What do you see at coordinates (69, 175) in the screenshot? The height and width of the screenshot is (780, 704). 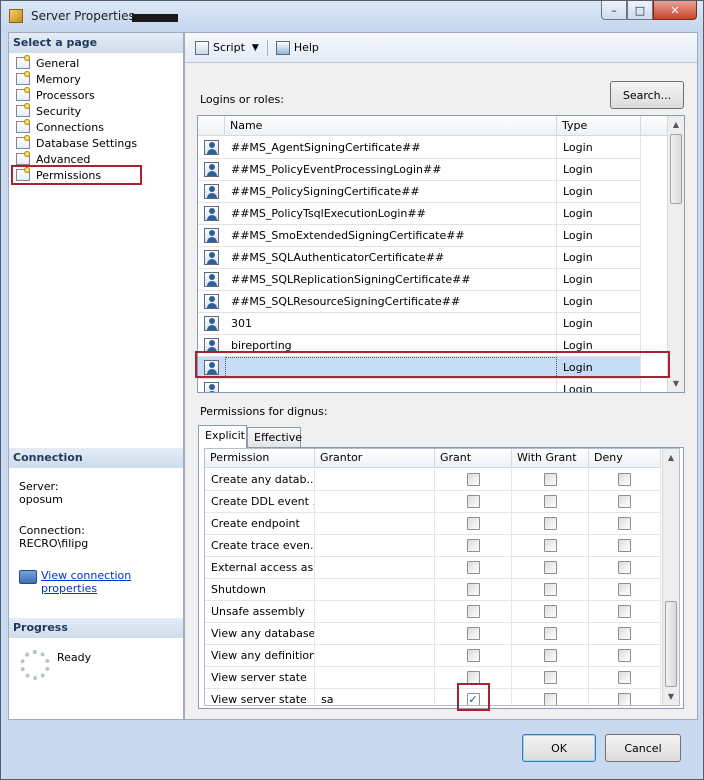 I see `sidebar-item-label: Permissions` at bounding box center [69, 175].